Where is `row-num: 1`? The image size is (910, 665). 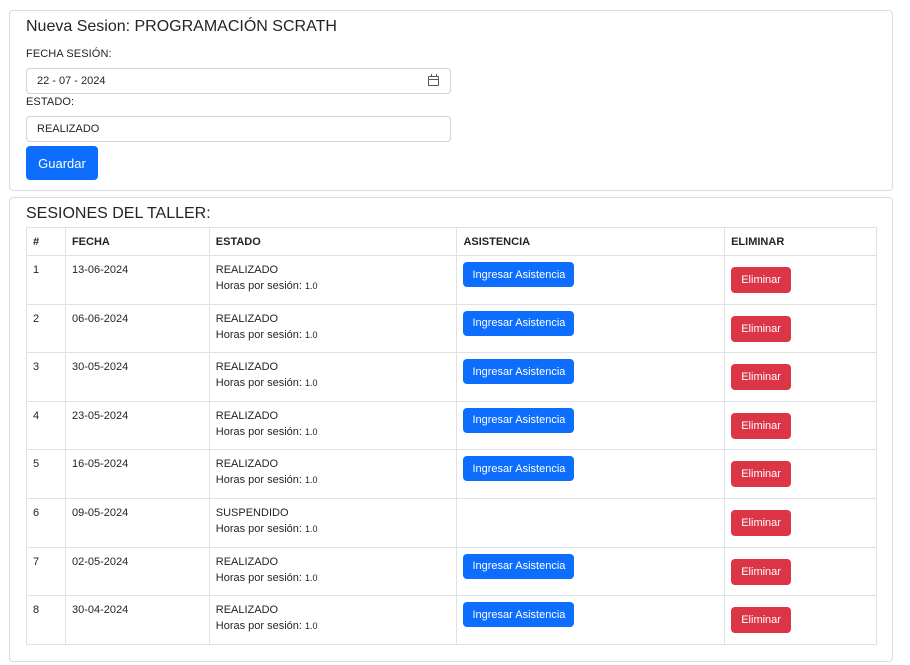
row-num: 1 is located at coordinates (46, 280).